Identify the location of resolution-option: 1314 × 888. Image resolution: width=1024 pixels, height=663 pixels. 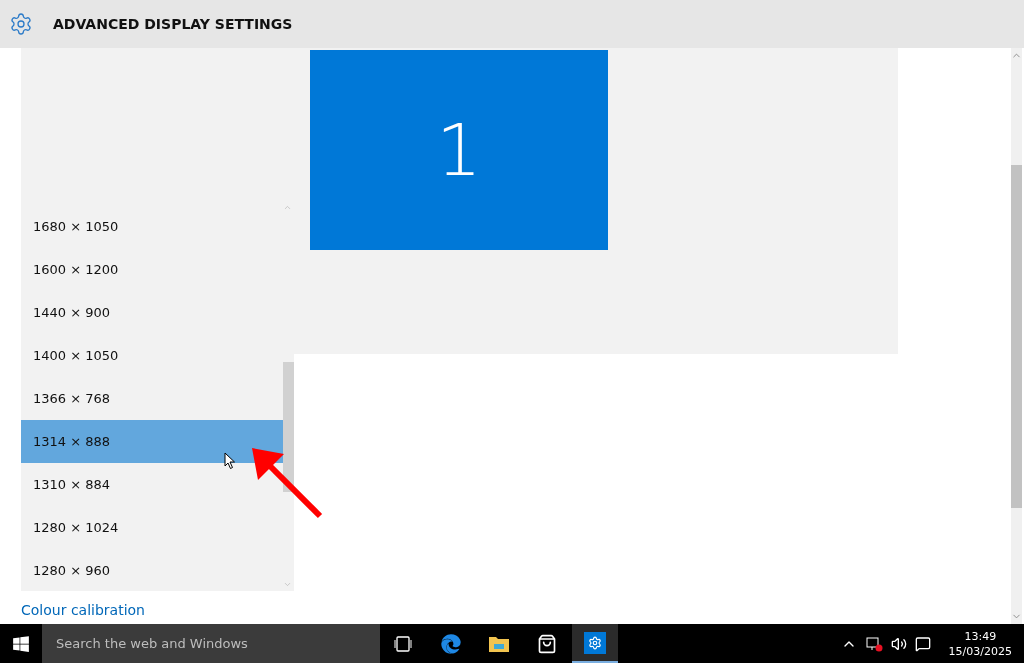
(152, 441).